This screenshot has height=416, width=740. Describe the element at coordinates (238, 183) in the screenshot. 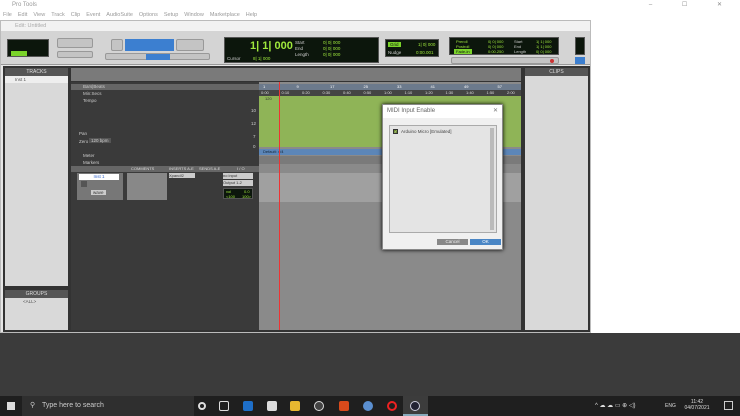

I see `output-selector: Output 1-2` at that location.